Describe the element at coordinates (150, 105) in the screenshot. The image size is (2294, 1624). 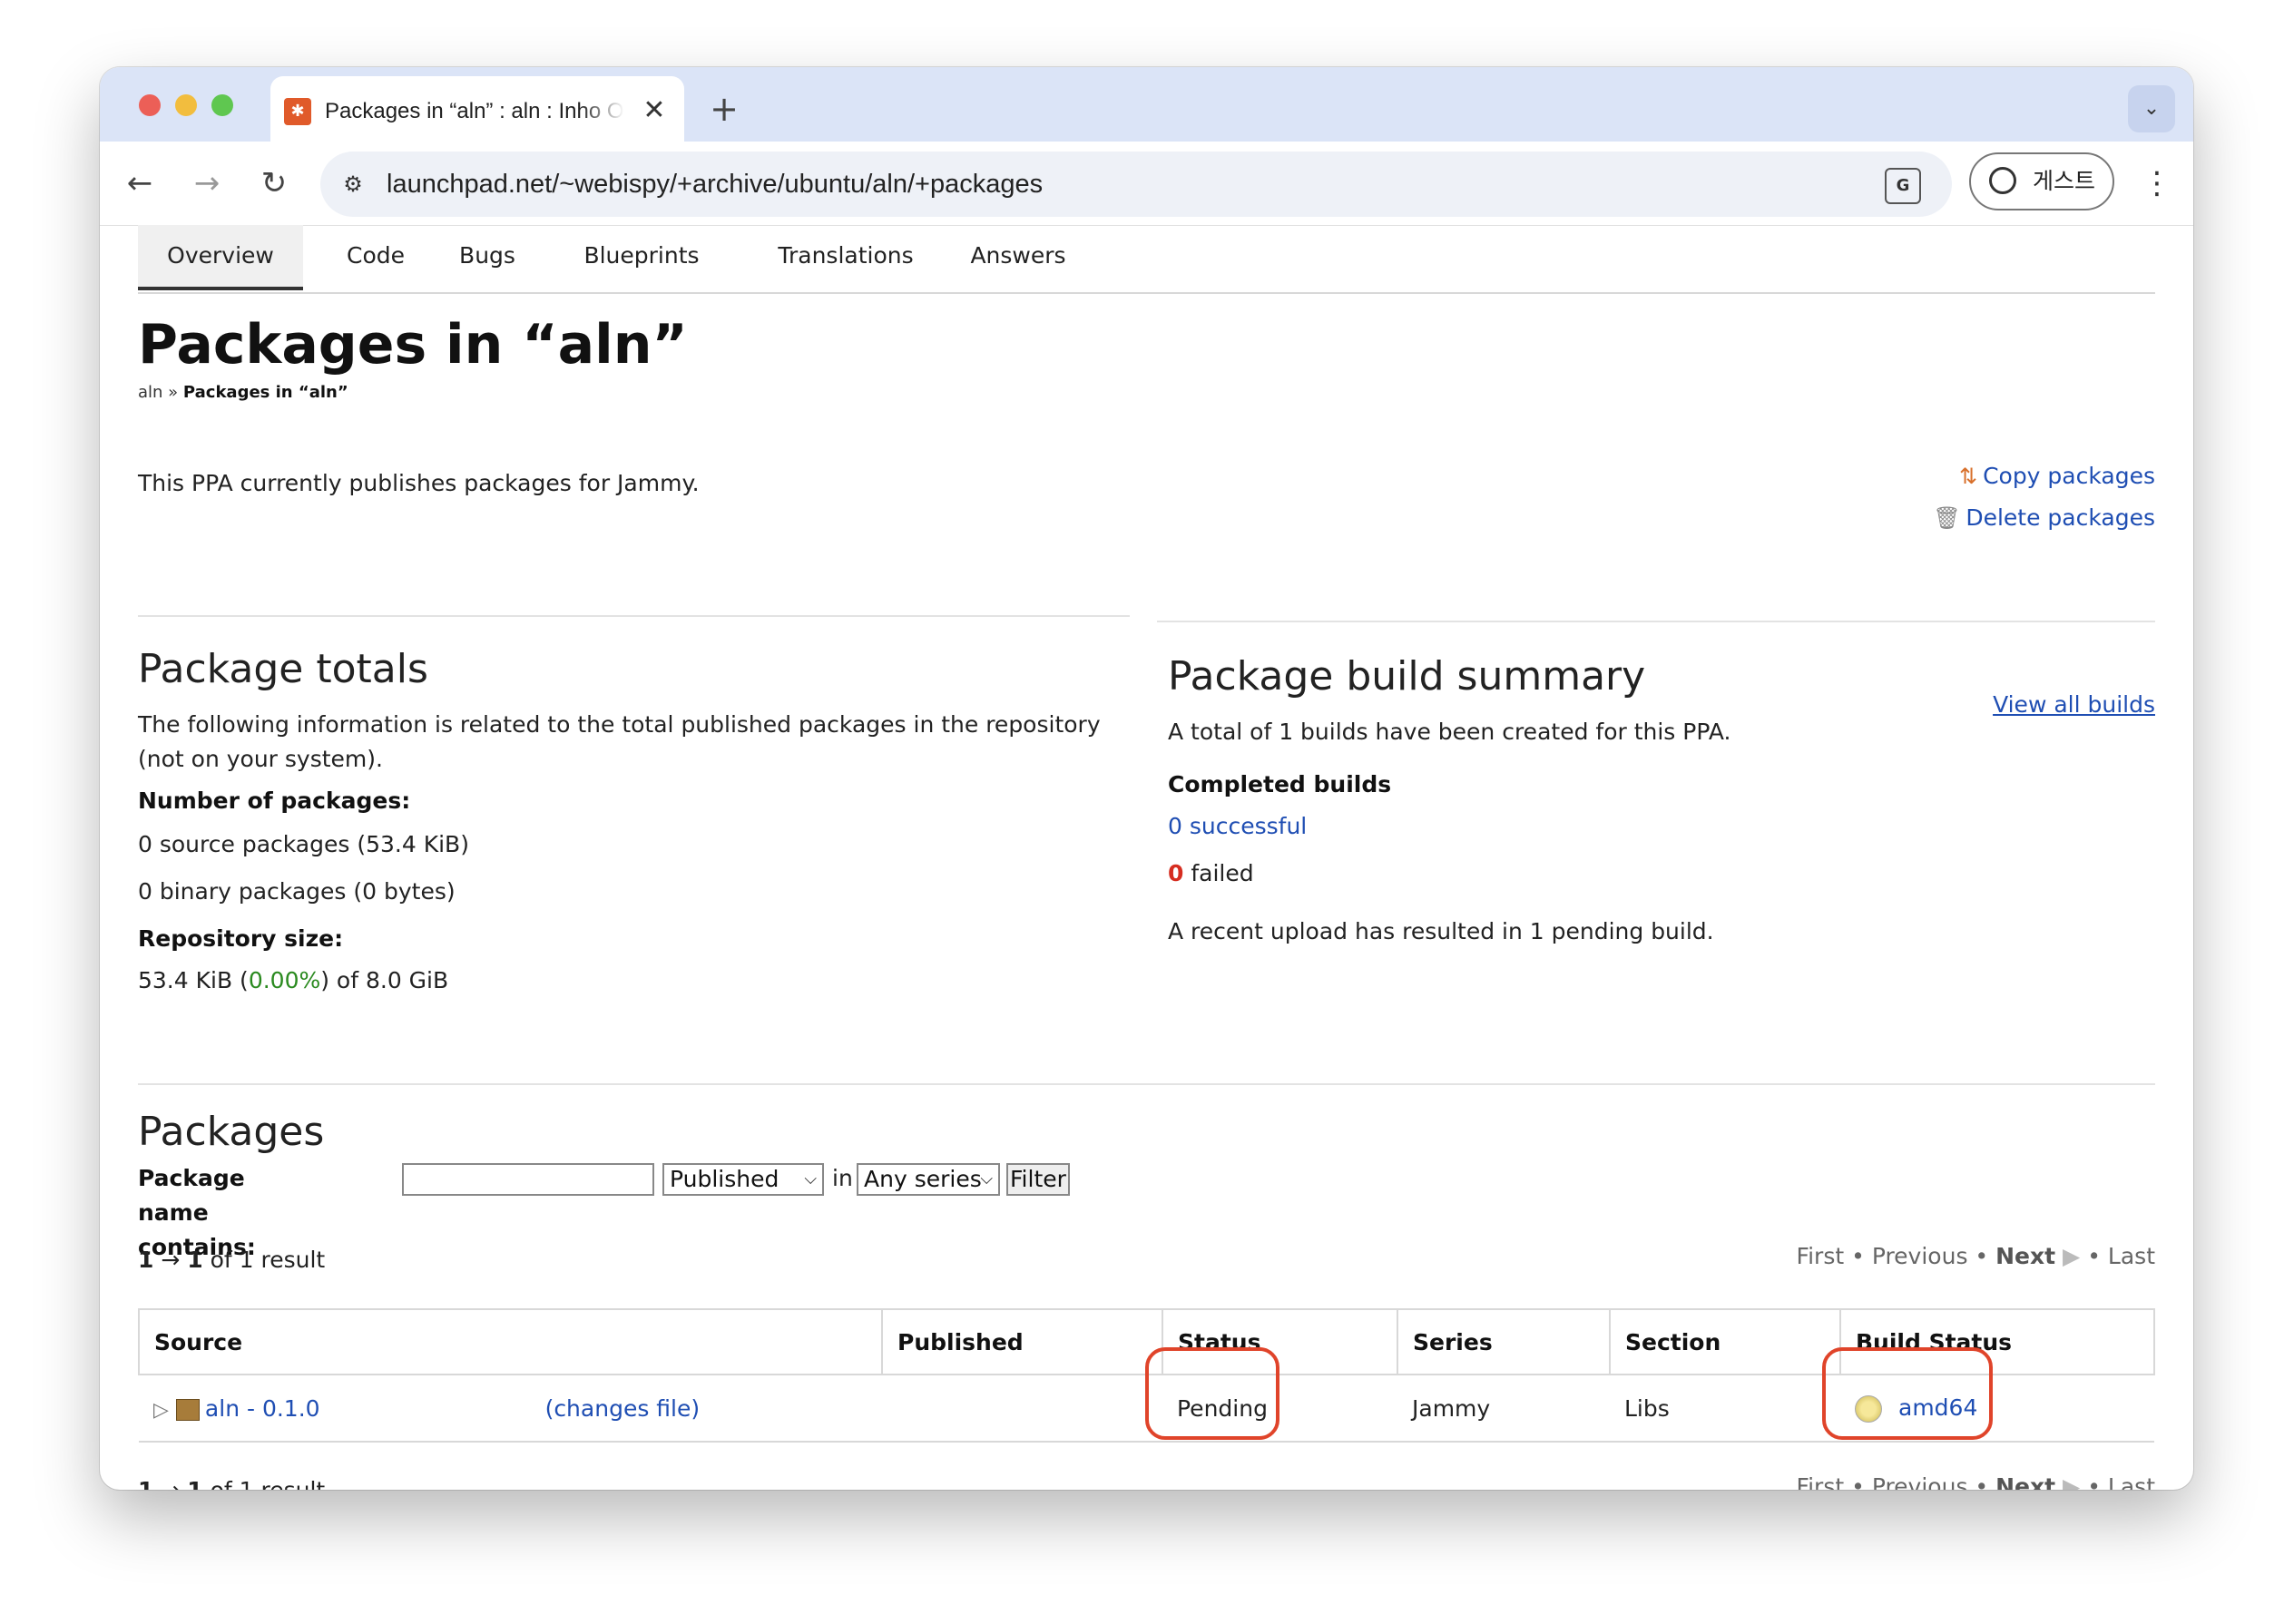
I see `close-window-button` at that location.